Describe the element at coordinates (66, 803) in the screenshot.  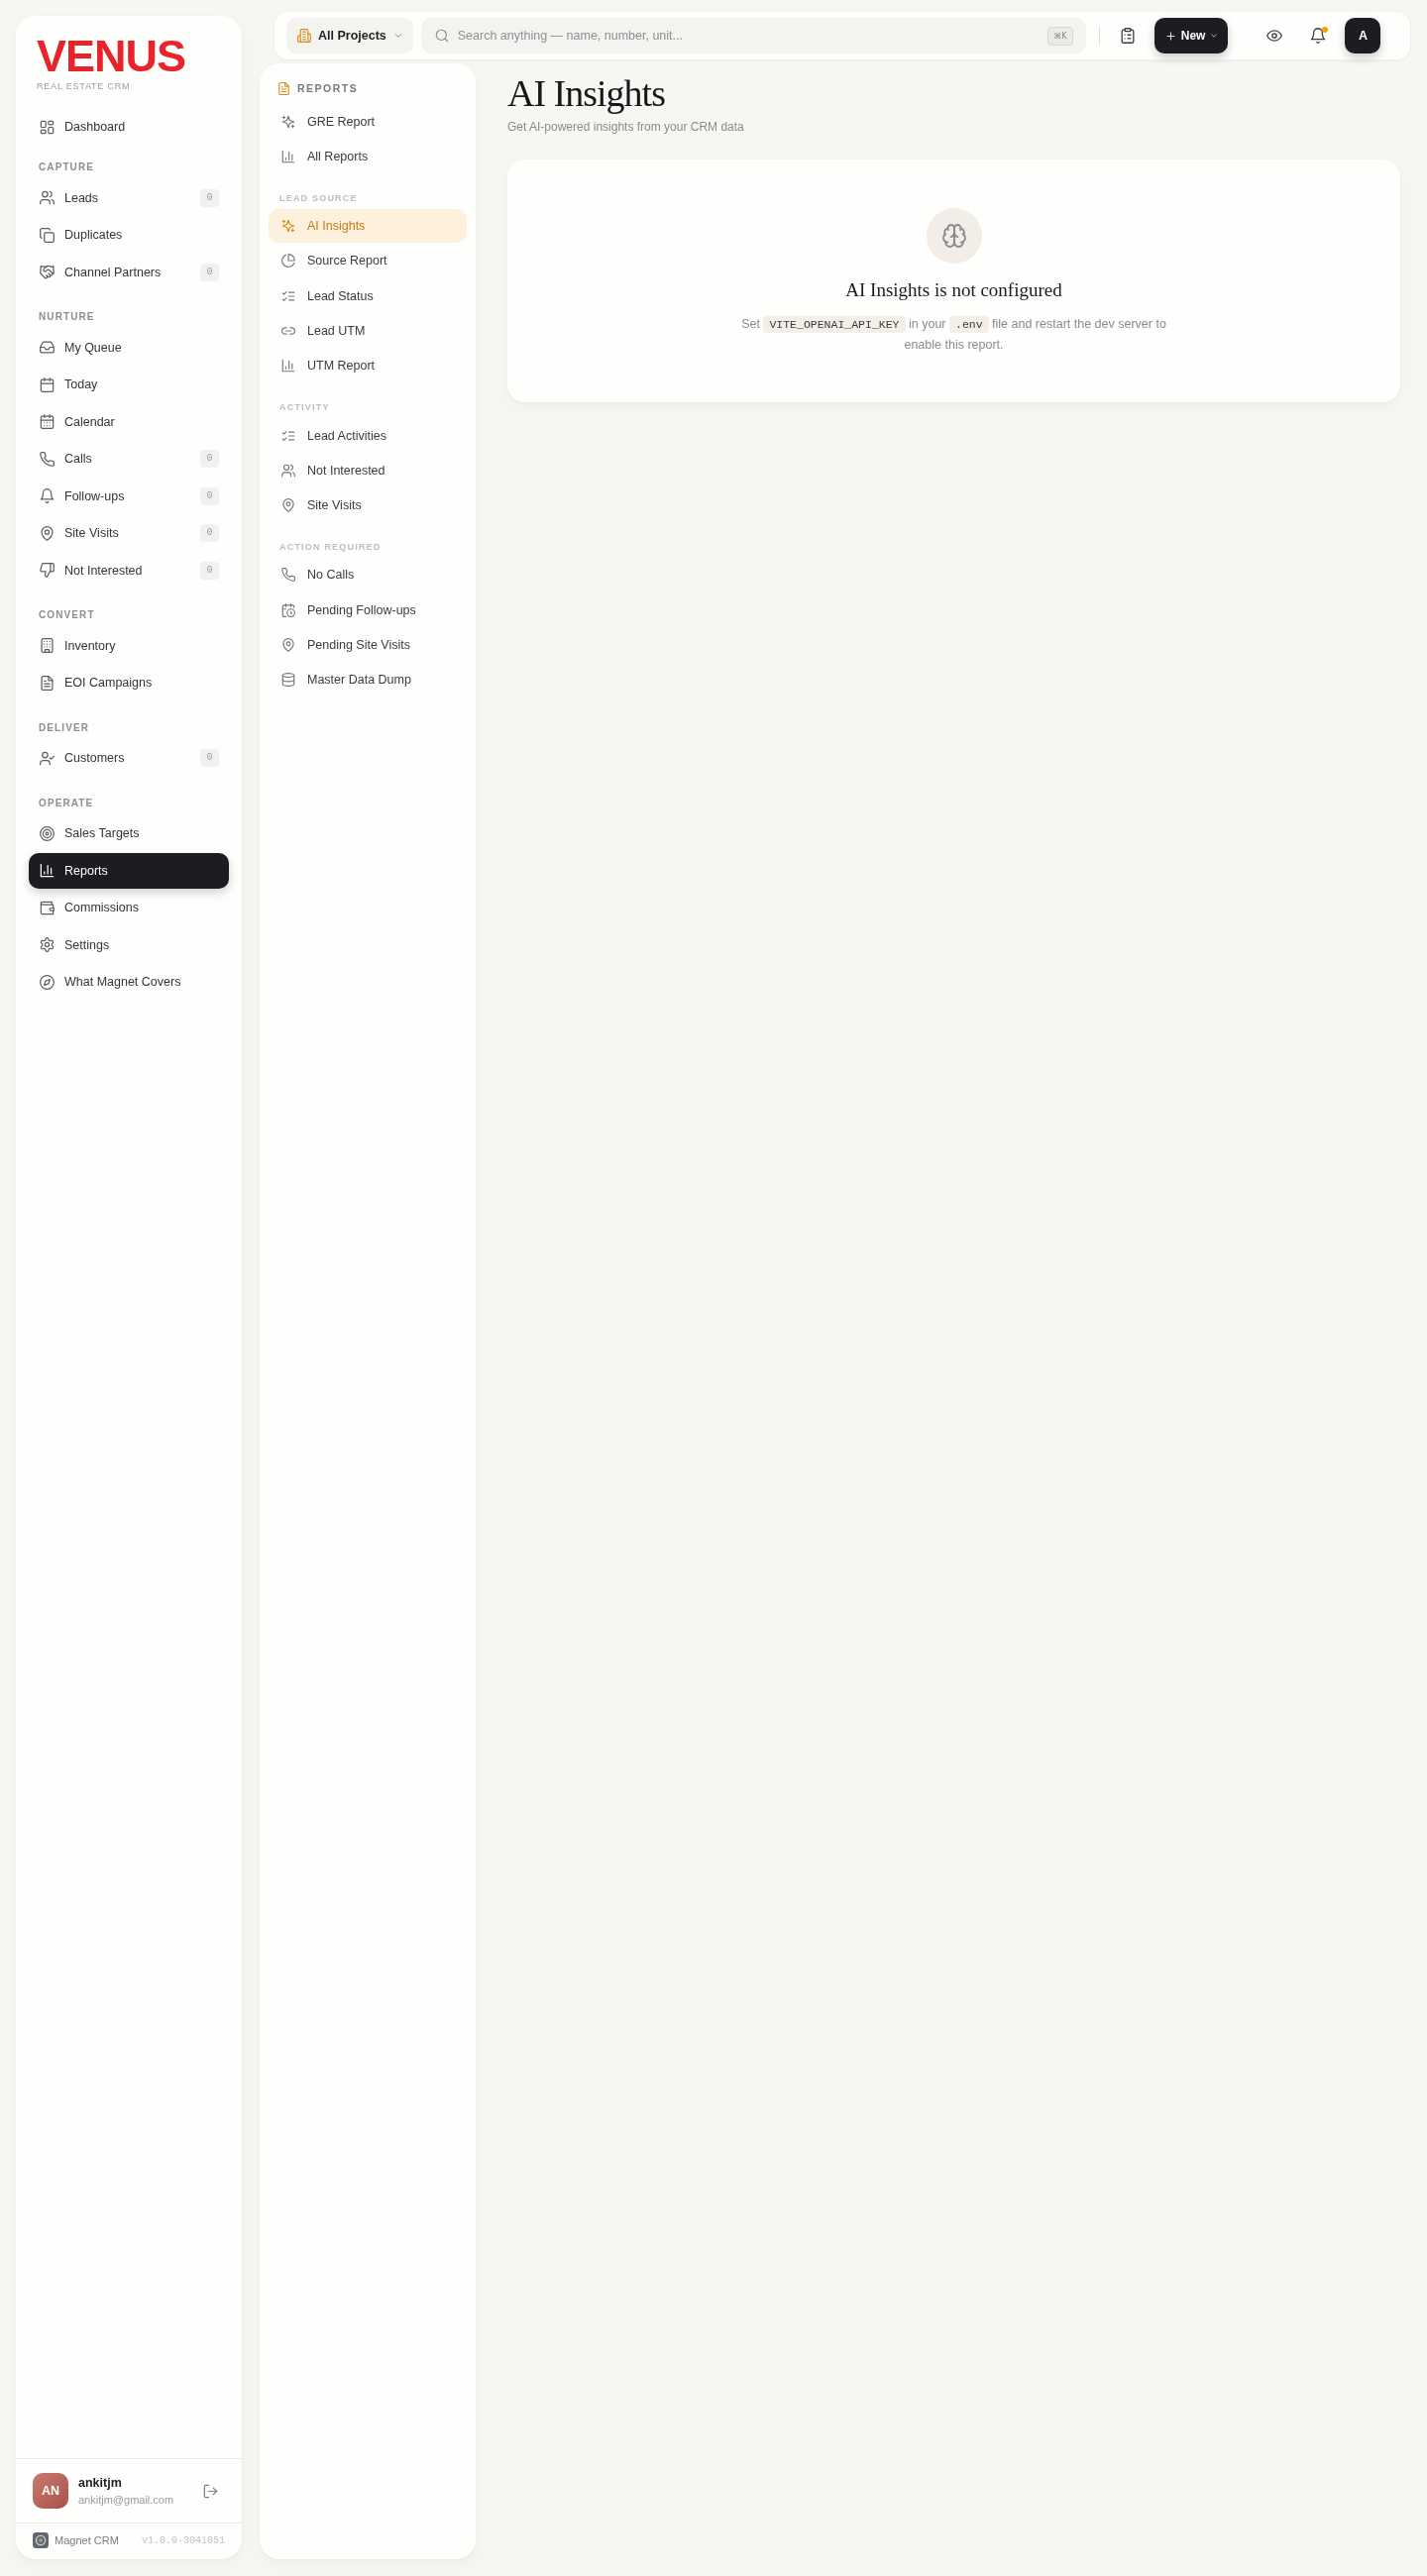
I see `section-heading: OPERATE` at that location.